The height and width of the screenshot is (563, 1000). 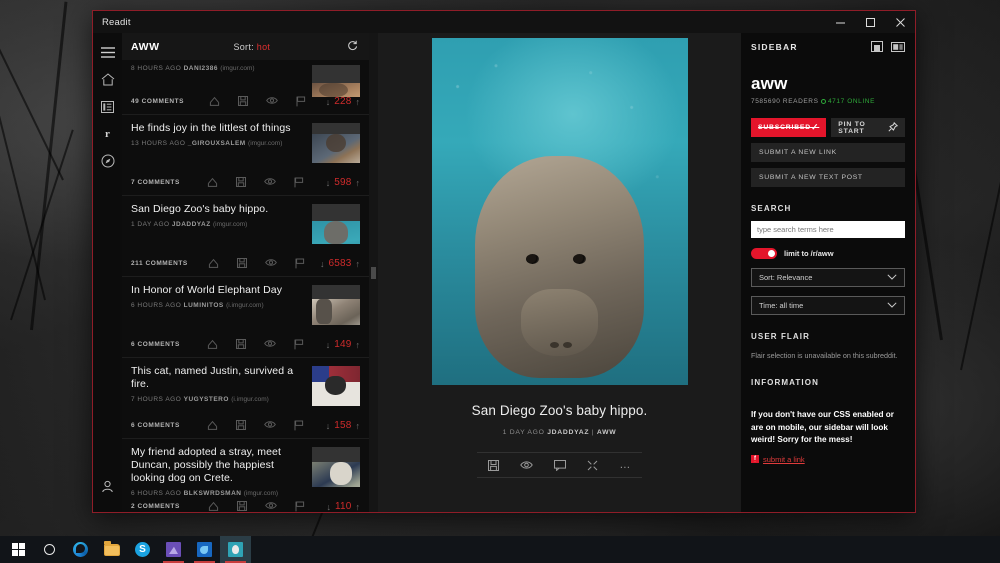 I want to click on edge-browser-button, so click(x=80, y=549).